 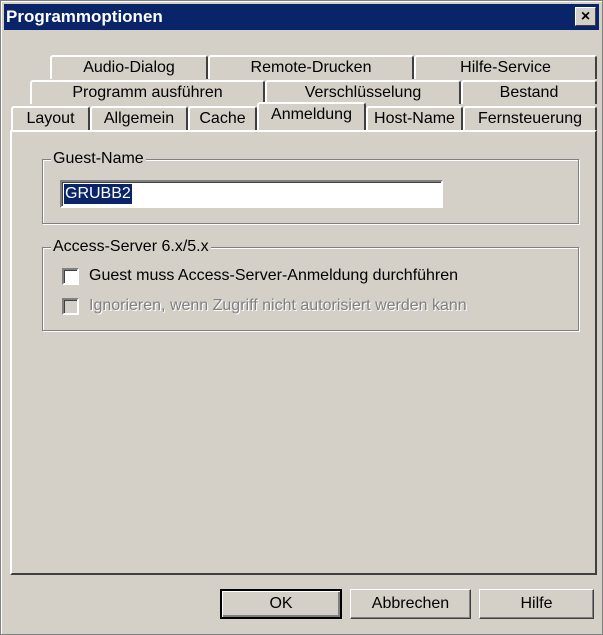 I want to click on ok-button-label: OK, so click(x=281, y=603).